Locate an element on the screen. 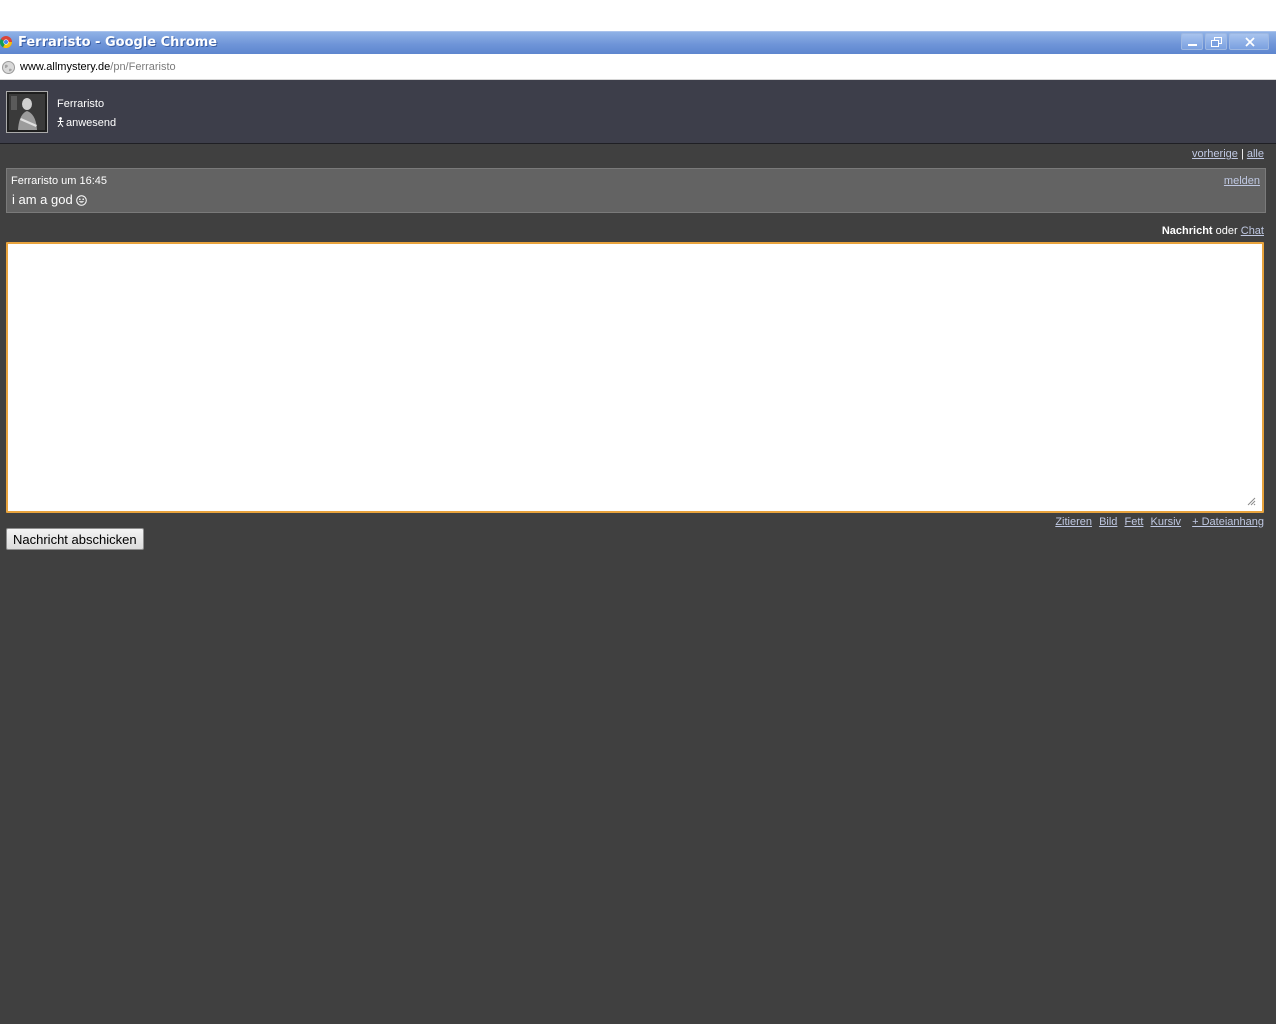  all-link: alle is located at coordinates (1255, 154).